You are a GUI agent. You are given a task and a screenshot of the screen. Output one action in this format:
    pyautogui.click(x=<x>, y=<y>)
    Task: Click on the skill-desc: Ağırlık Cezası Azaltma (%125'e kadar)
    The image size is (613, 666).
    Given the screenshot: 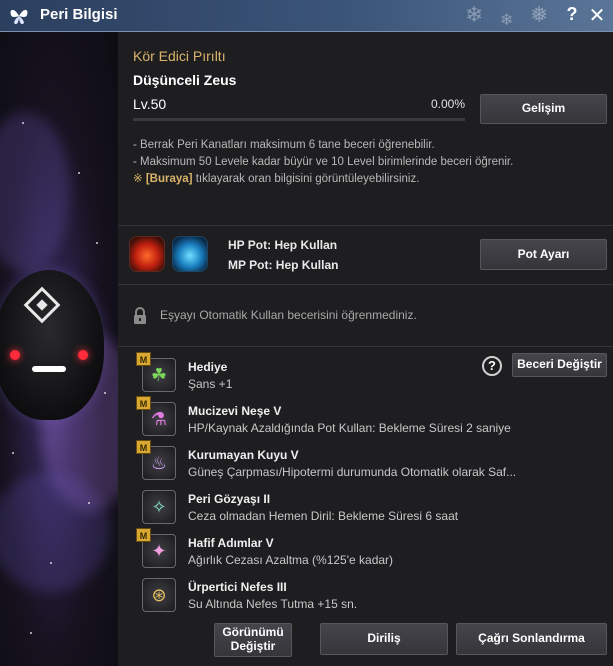 What is the action you would take?
    pyautogui.click(x=291, y=560)
    